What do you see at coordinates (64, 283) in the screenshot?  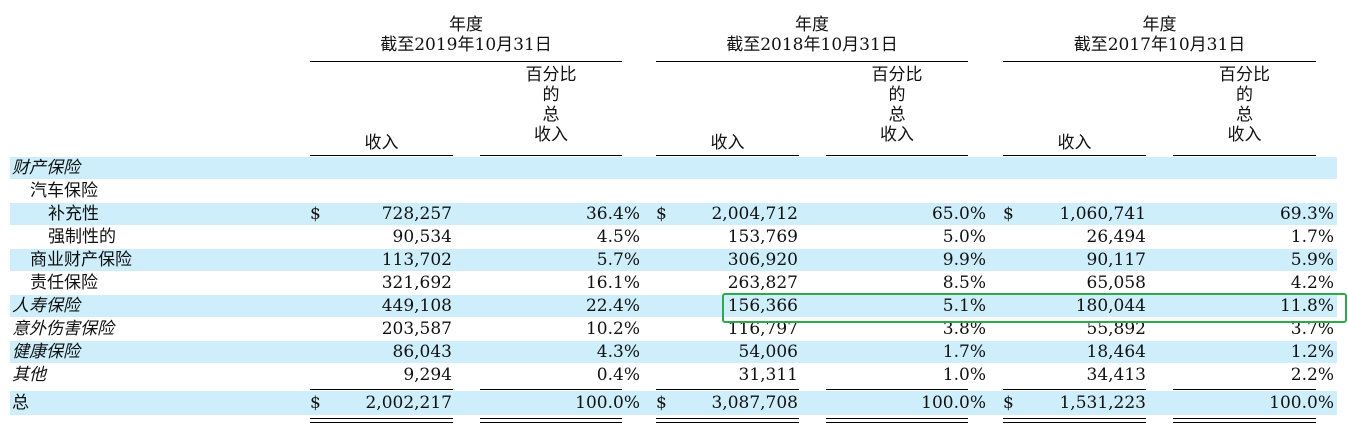 I see `row-label-liability: 责任保险` at bounding box center [64, 283].